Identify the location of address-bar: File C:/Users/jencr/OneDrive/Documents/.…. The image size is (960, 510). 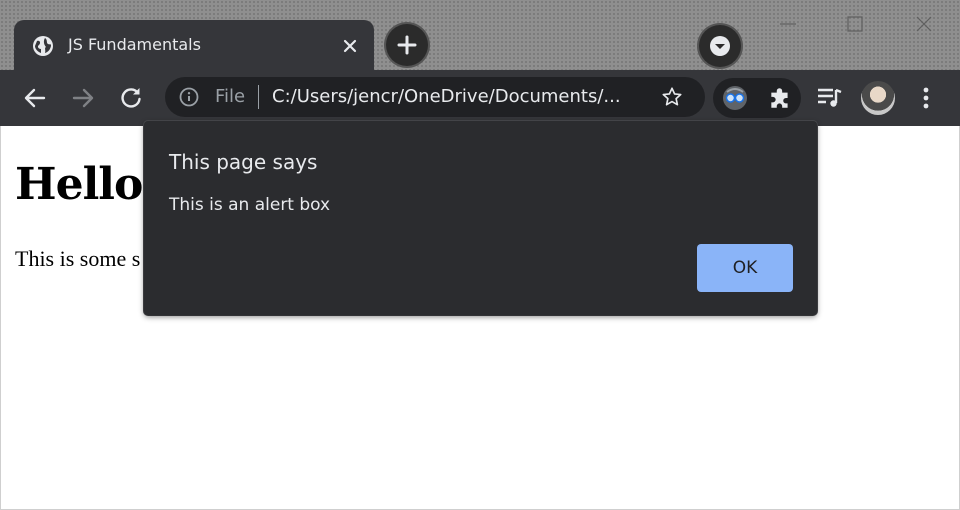
(435, 97).